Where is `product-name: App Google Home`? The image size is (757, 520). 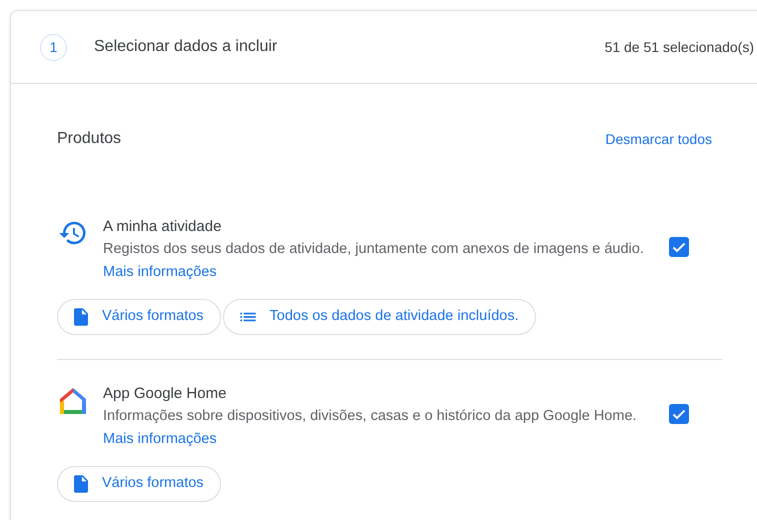
product-name: App Google Home is located at coordinates (165, 394).